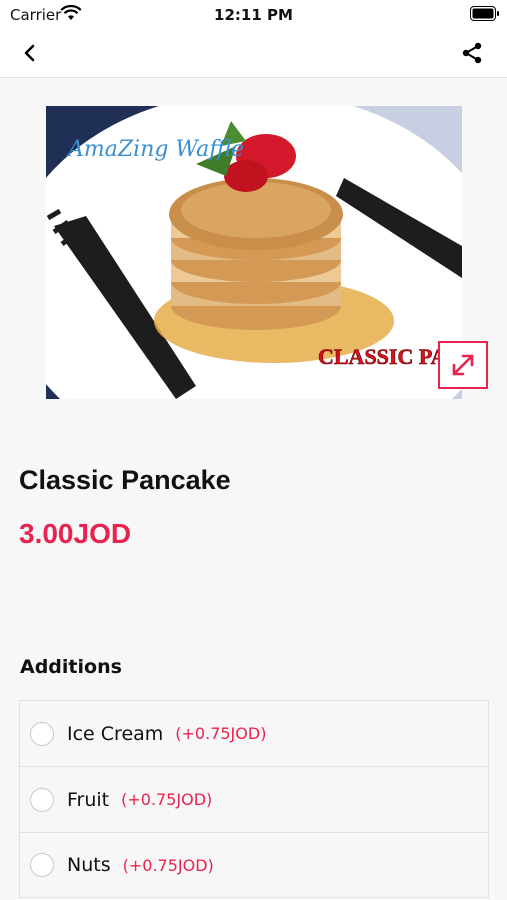 This screenshot has width=507, height=900. I want to click on share-button, so click(472, 53).